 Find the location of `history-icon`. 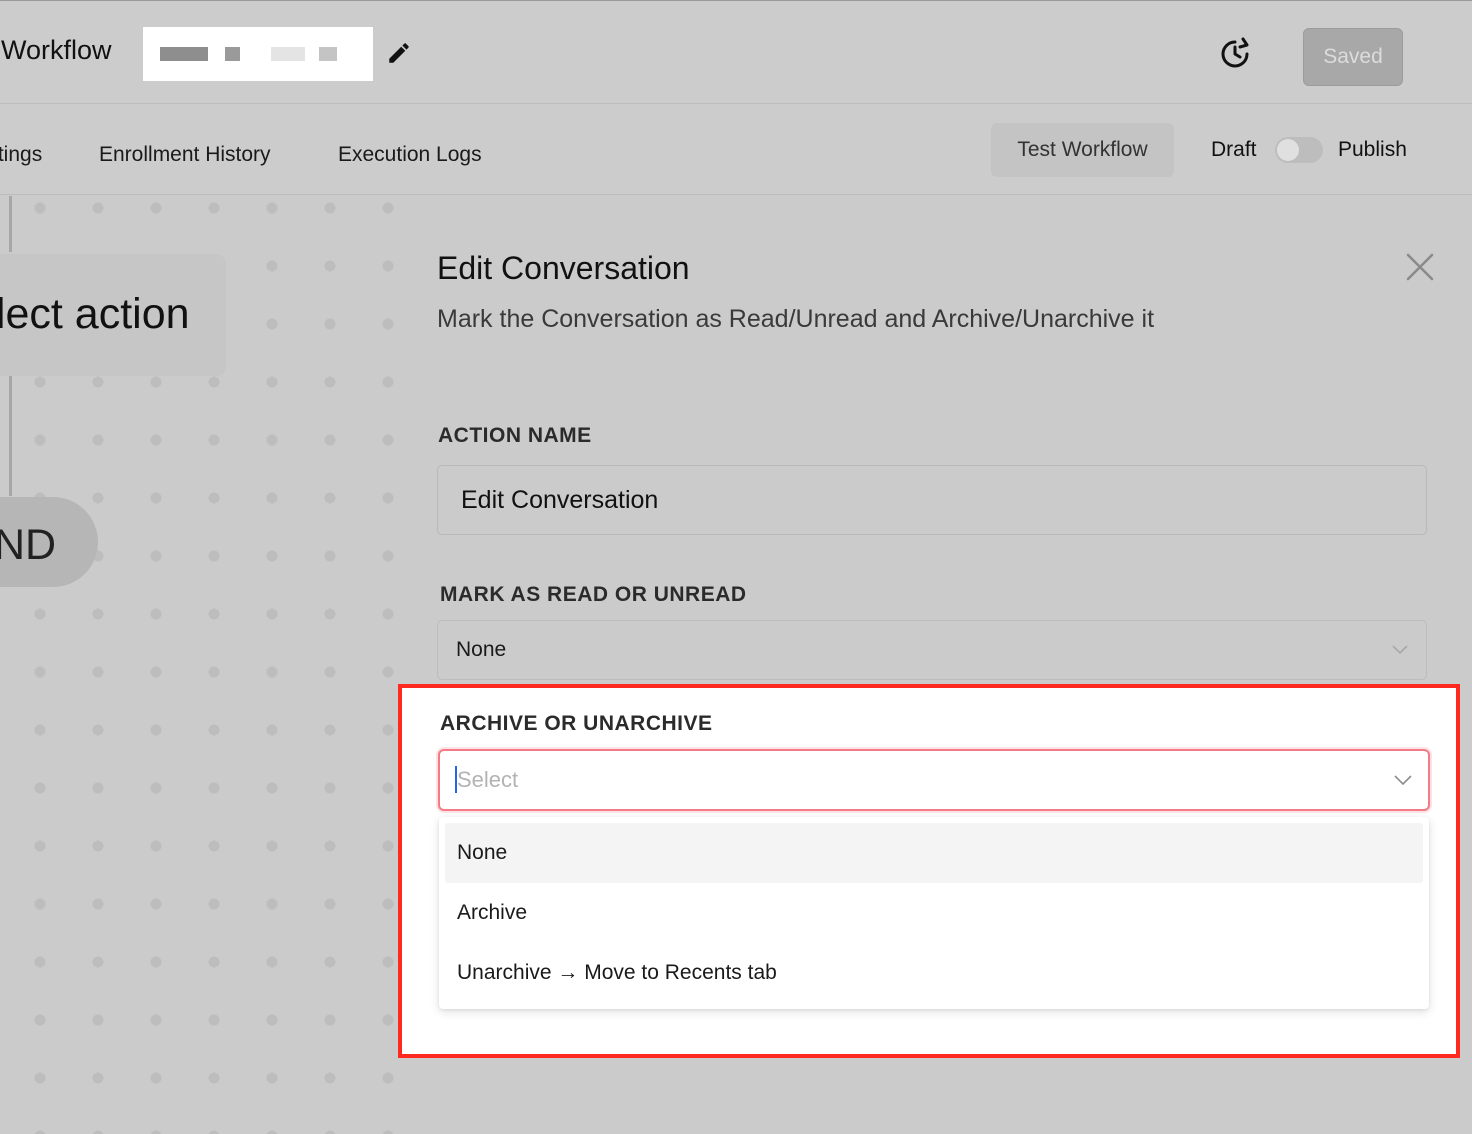

history-icon is located at coordinates (1235, 54).